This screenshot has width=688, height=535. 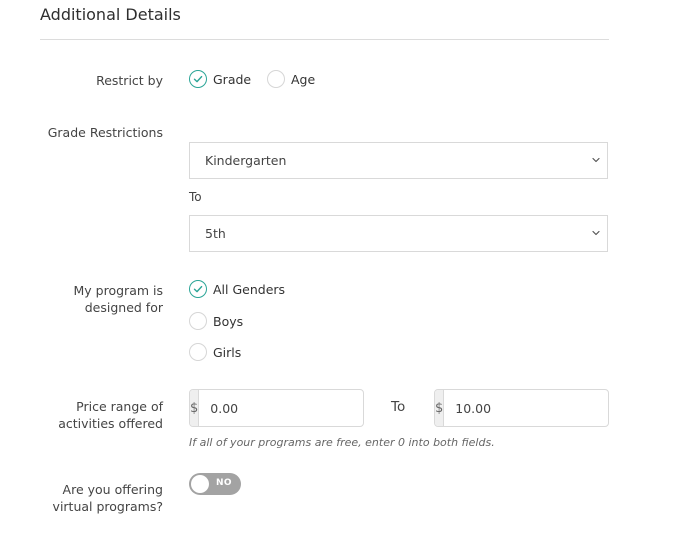 I want to click on grade-to-select: 5th, so click(x=398, y=233).